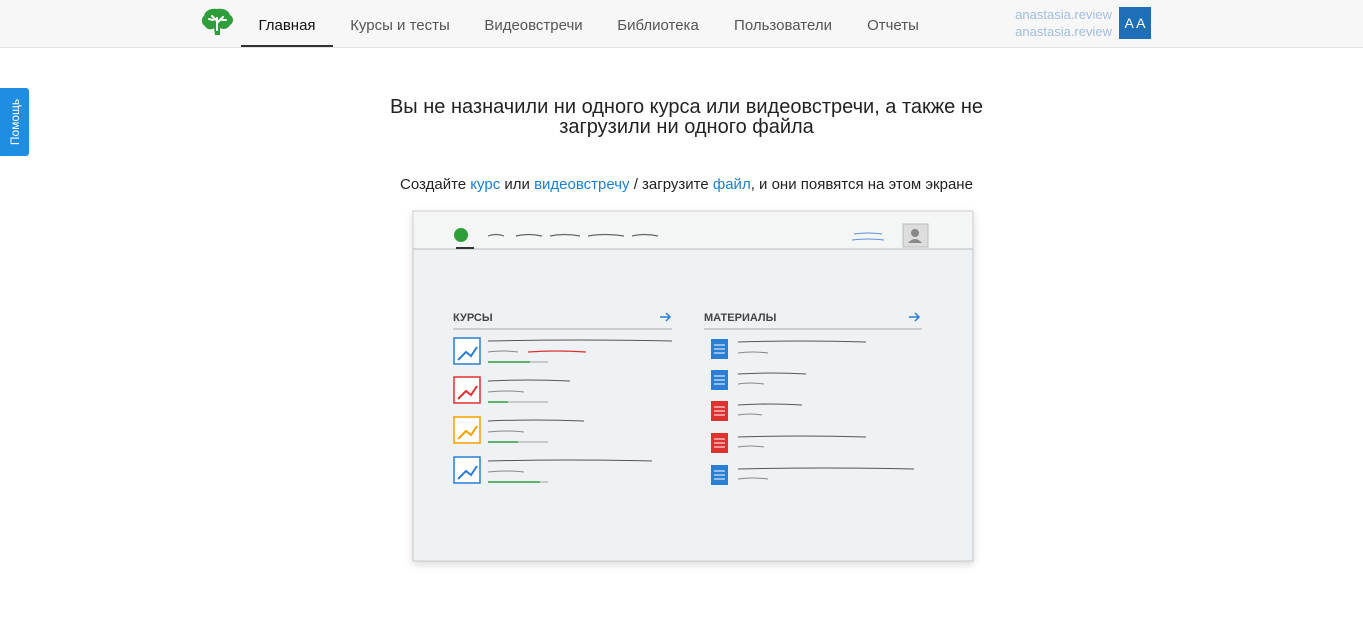  What do you see at coordinates (893, 23) in the screenshot?
I see `nav-item-reports: Отчеты` at bounding box center [893, 23].